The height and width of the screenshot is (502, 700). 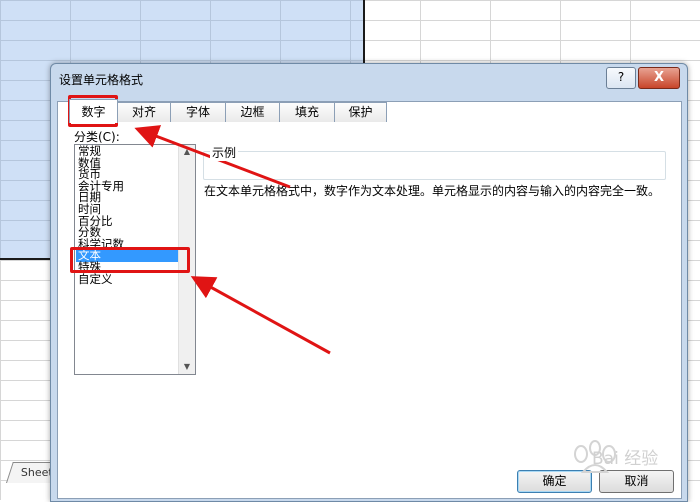 I want to click on sample-label: 示例, so click(x=224, y=152).